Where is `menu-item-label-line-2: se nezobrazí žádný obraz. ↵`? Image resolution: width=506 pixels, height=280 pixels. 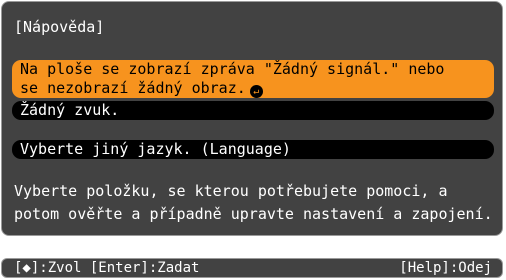
menu-item-label-line-2: se nezobrazí žádný obraz. ↵ is located at coordinates (257, 88).